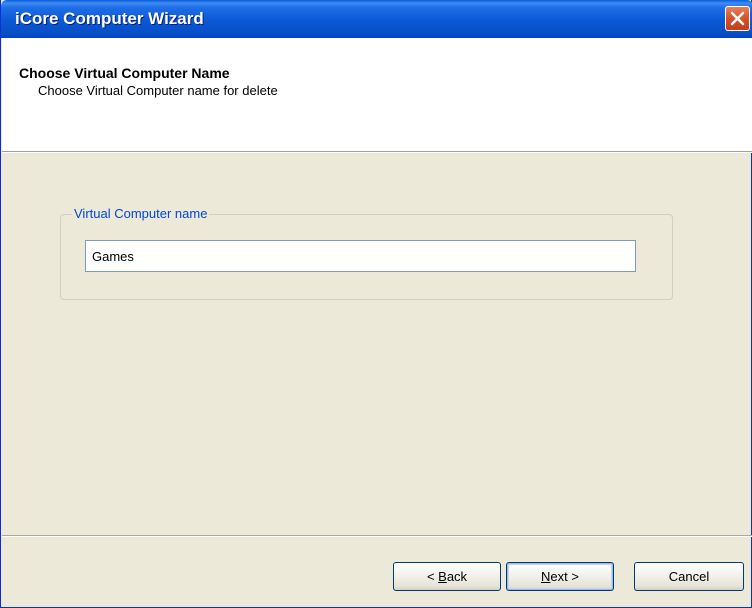 Image resolution: width=752 pixels, height=608 pixels. I want to click on close-button, so click(737, 18).